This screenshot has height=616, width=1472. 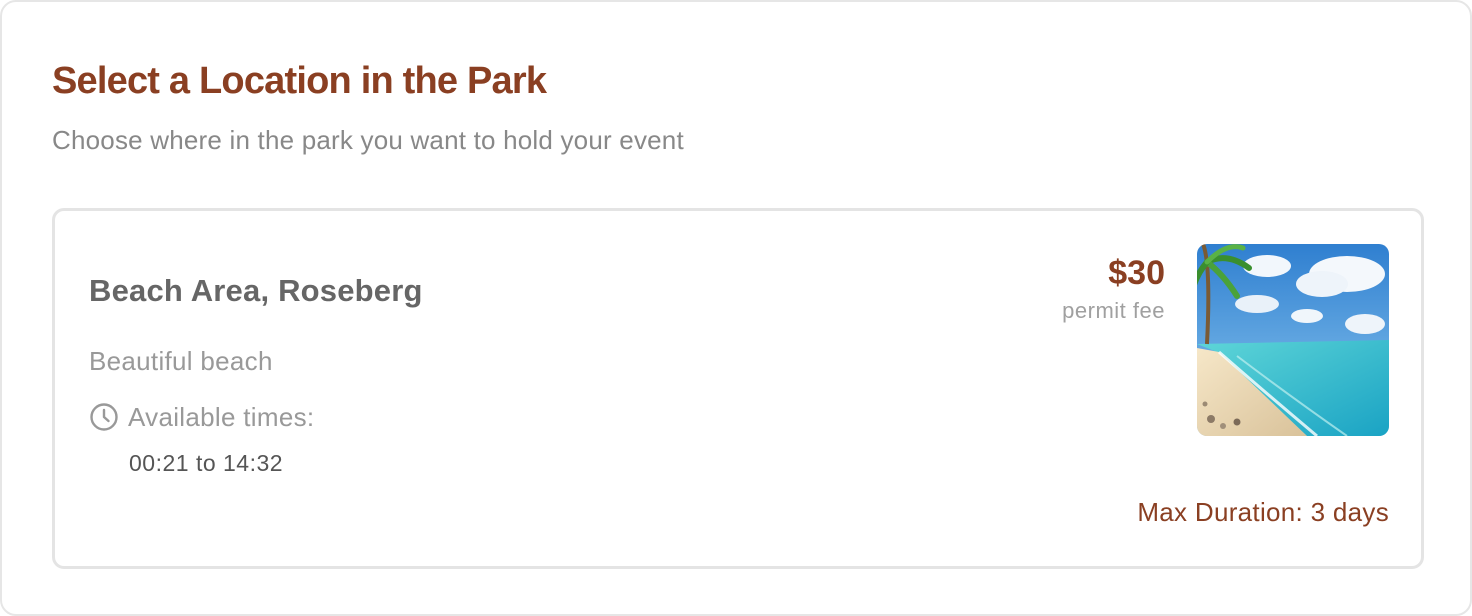 I want to click on available-times-value: 00:21 to 14:32, so click(x=206, y=463).